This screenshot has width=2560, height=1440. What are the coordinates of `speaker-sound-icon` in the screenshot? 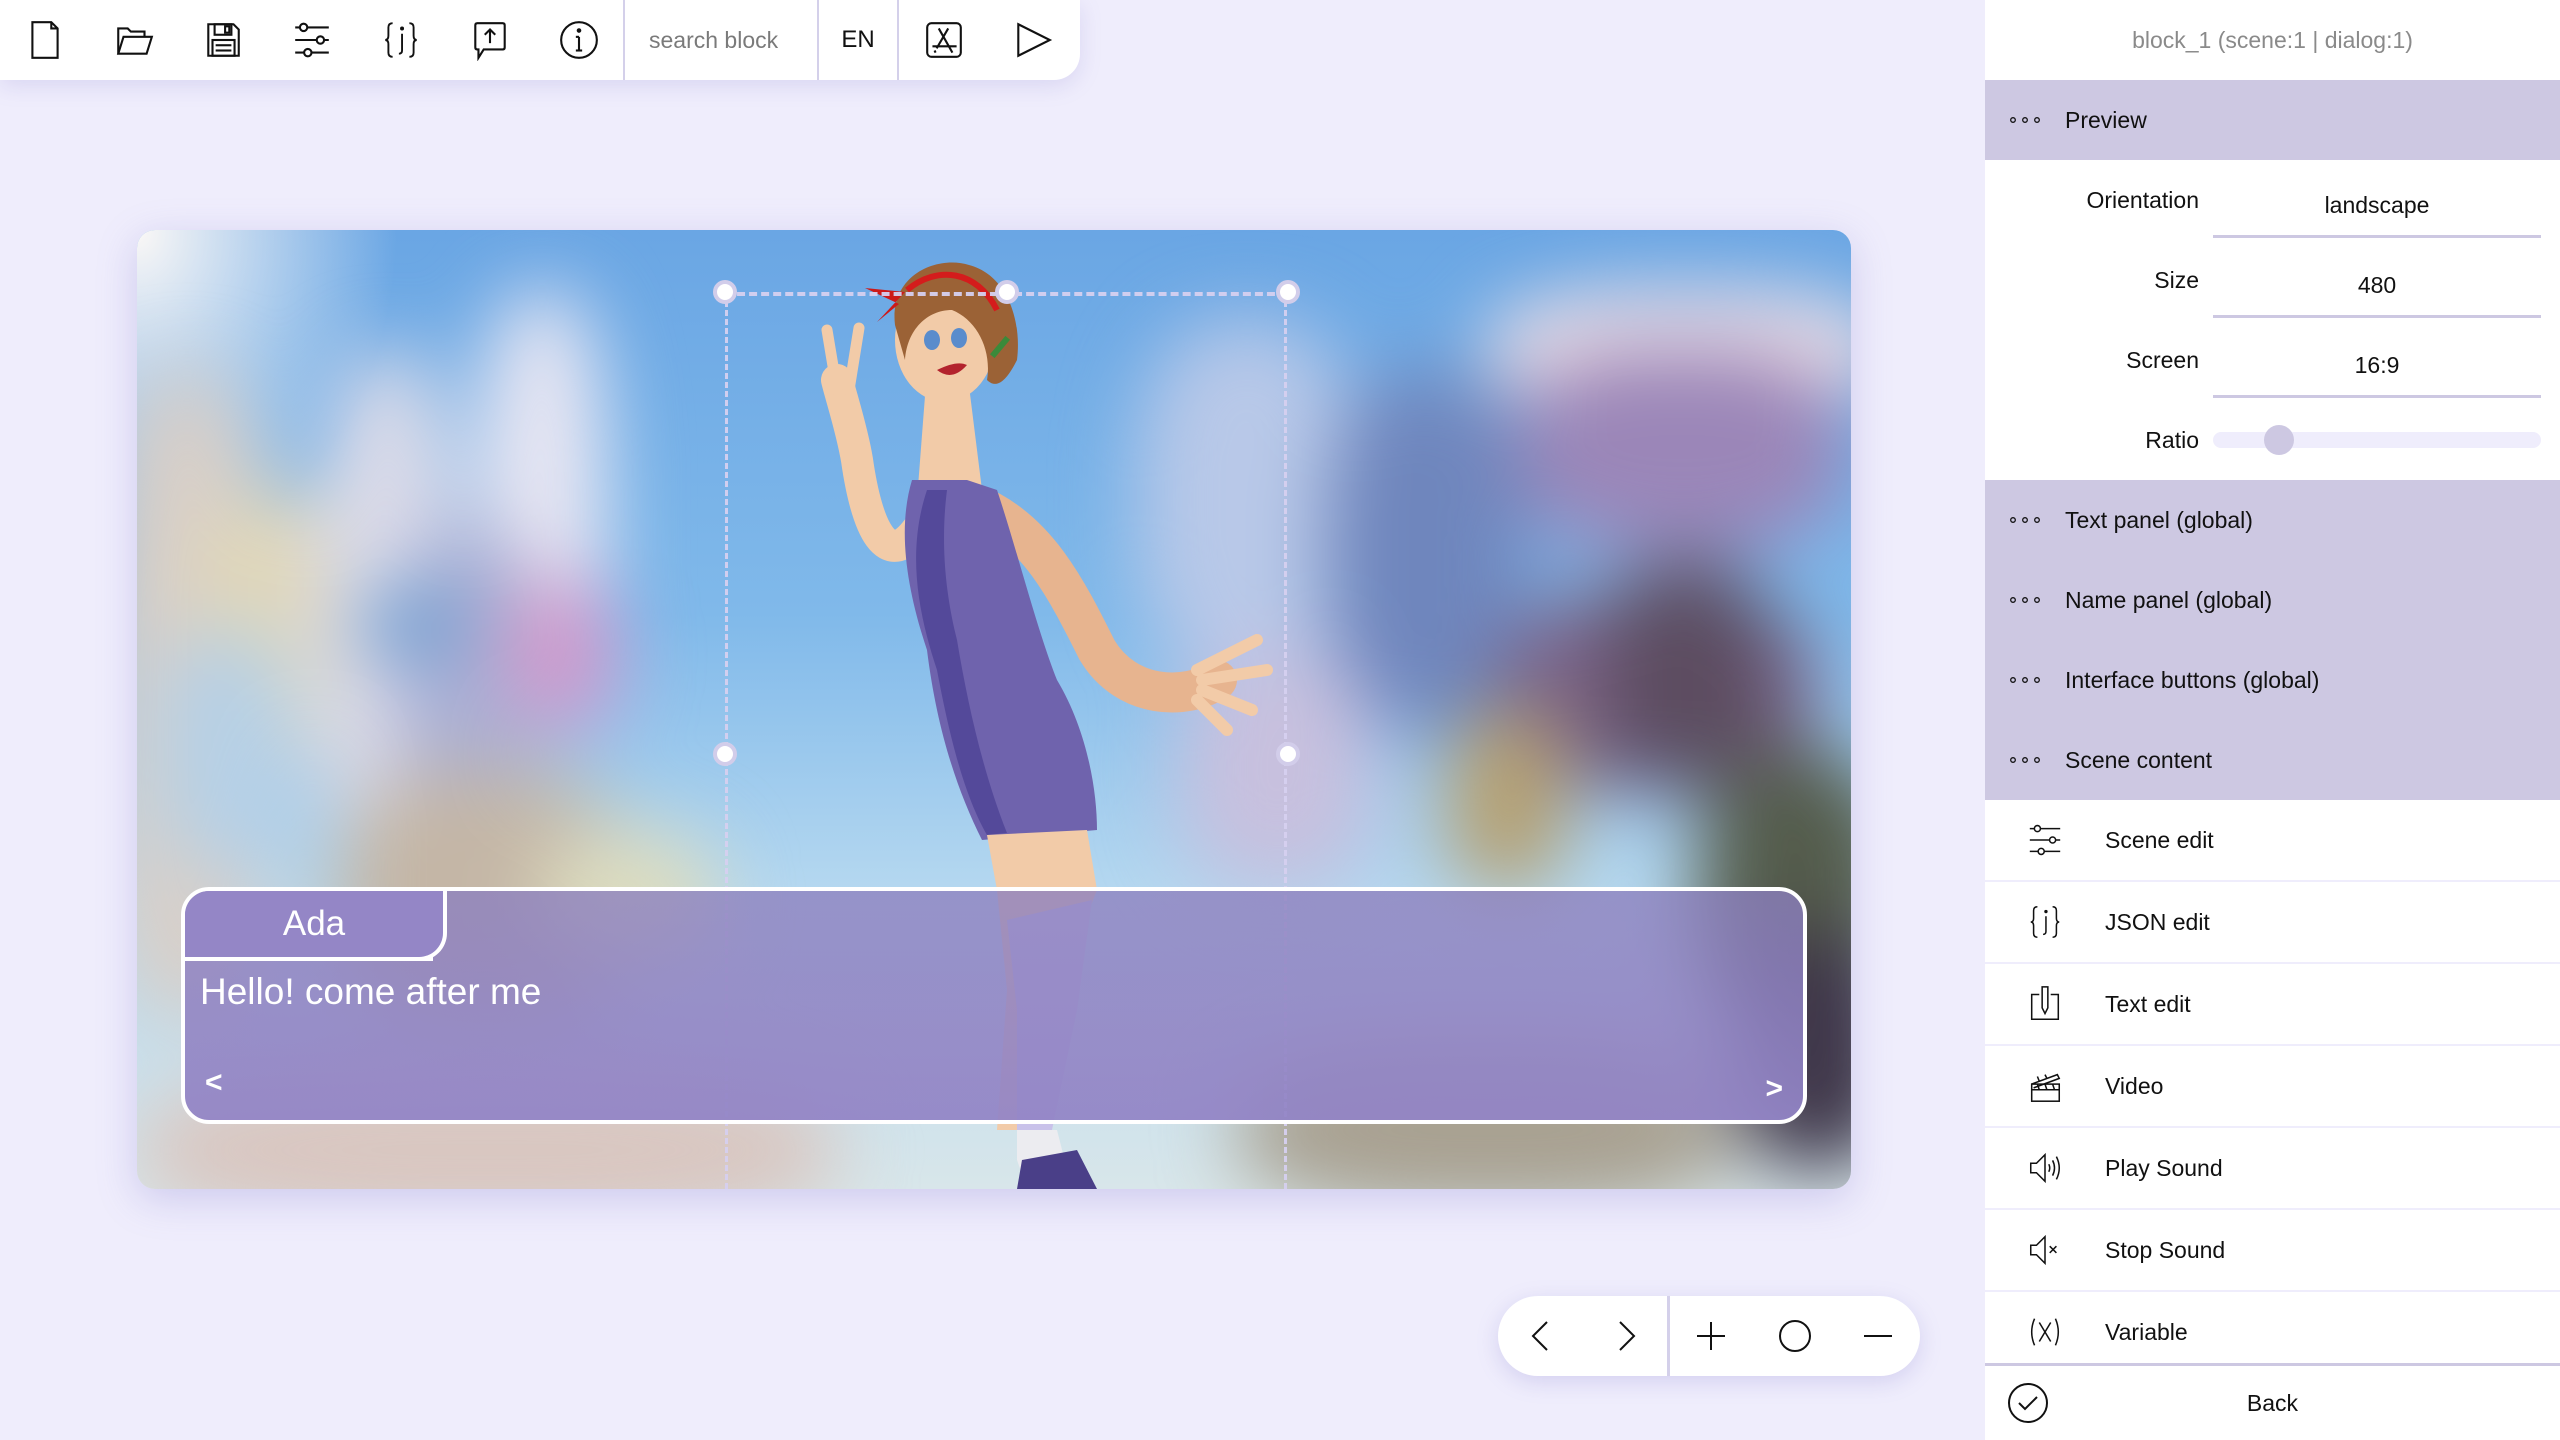 It's located at (2045, 1168).